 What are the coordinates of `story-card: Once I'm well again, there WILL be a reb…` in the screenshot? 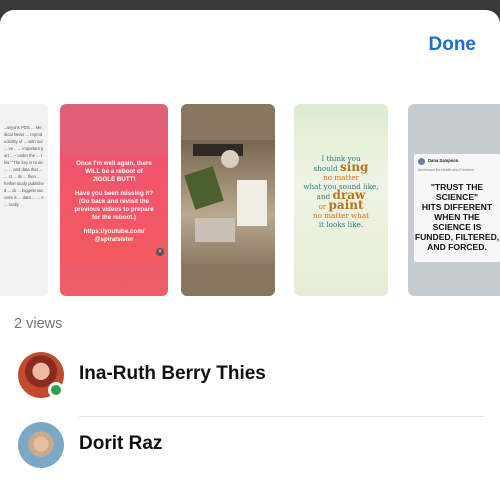 It's located at (114, 208).